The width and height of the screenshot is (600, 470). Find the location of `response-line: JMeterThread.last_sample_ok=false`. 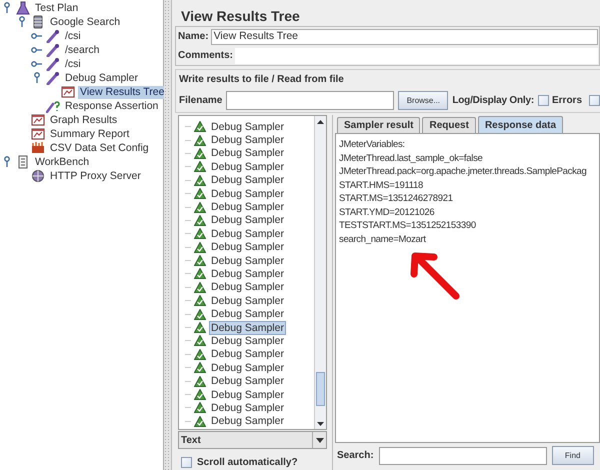

response-line: JMeterThread.last_sample_ok=false is located at coordinates (410, 158).